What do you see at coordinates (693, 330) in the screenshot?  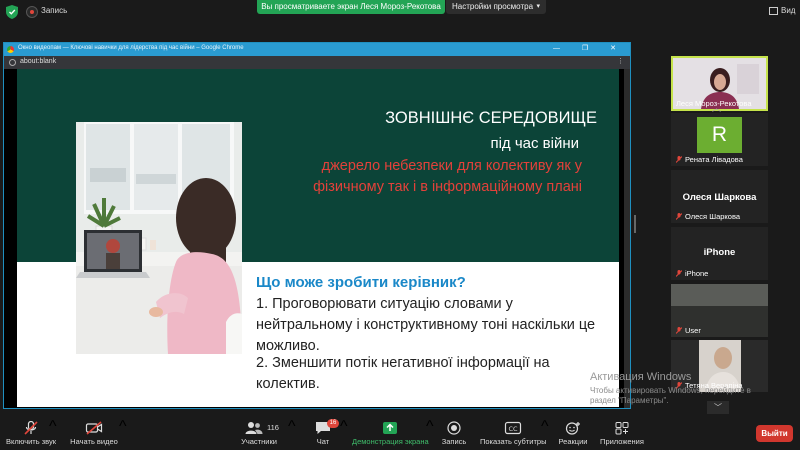 I see `participant-name: User` at bounding box center [693, 330].